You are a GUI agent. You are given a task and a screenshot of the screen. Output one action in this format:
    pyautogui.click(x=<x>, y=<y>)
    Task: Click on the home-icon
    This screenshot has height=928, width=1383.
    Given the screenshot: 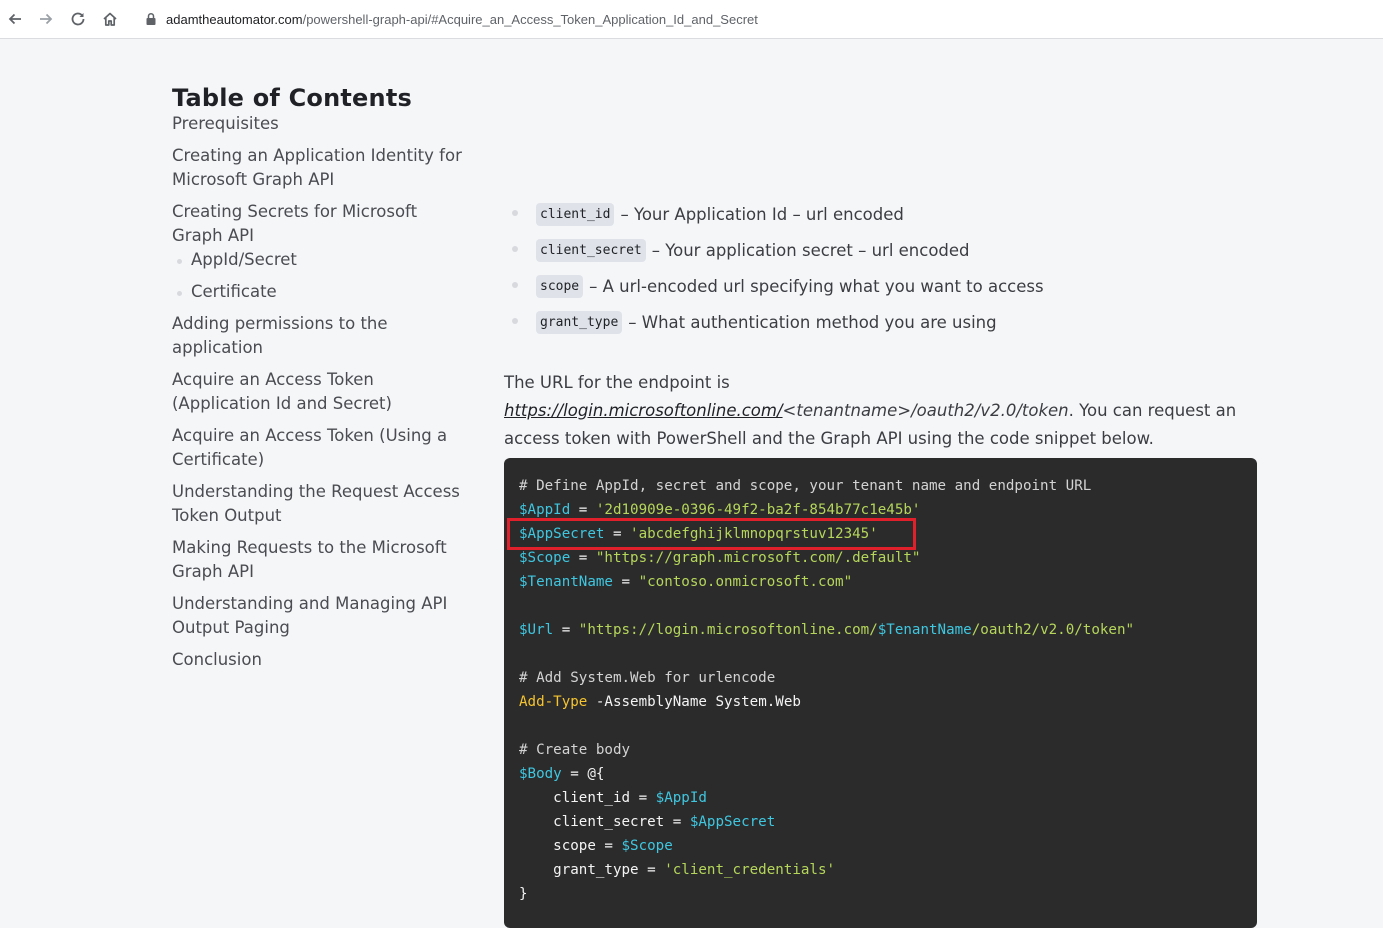 What is the action you would take?
    pyautogui.click(x=110, y=19)
    